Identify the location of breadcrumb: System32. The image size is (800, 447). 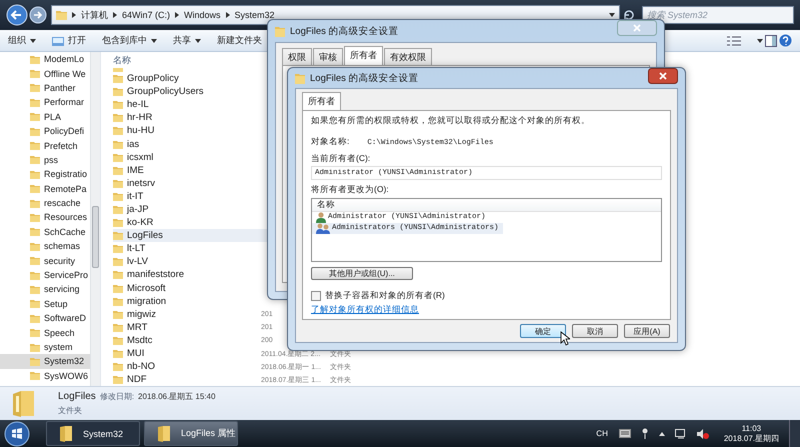
(254, 15).